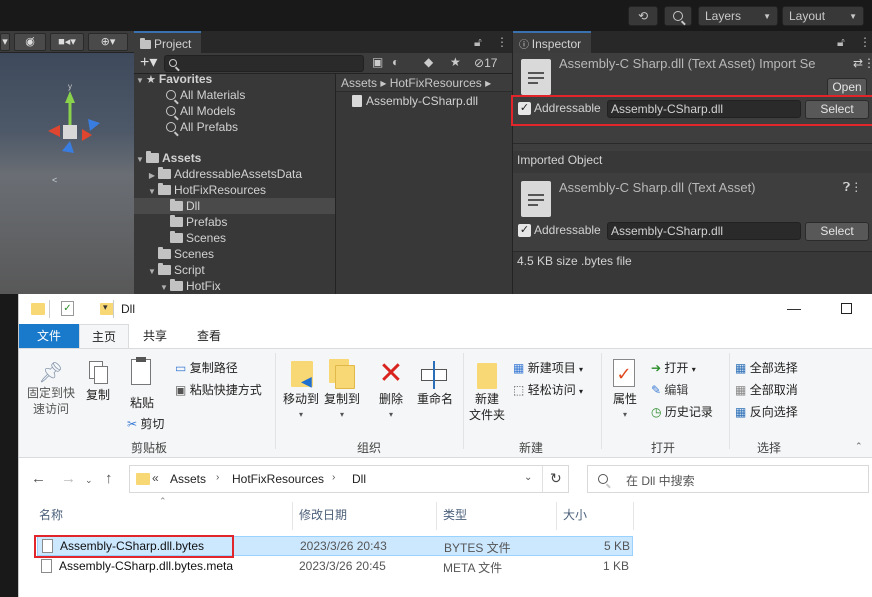 Image resolution: width=872 pixels, height=597 pixels. What do you see at coordinates (278, 479) in the screenshot?
I see `address-part: HotFixResources` at bounding box center [278, 479].